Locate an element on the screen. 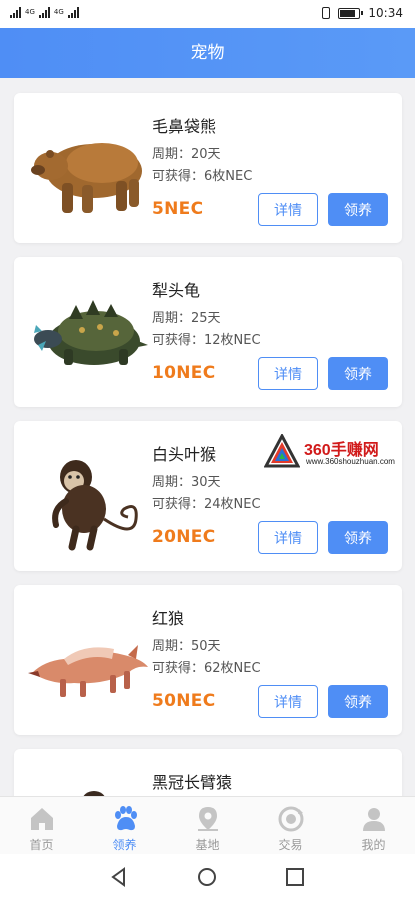 This screenshot has height=900, width=415. exchange-icon is located at coordinates (290, 819).